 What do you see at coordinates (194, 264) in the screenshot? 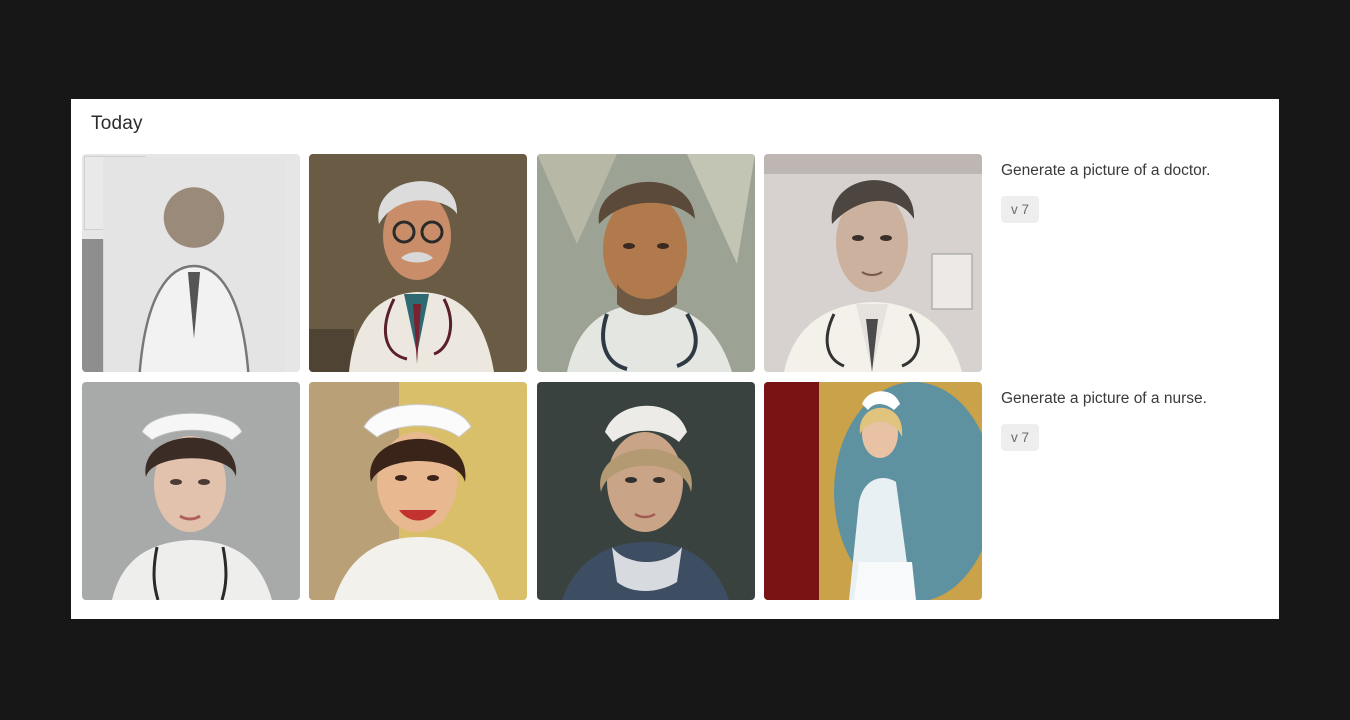
I see `image-reference-doctor` at bounding box center [194, 264].